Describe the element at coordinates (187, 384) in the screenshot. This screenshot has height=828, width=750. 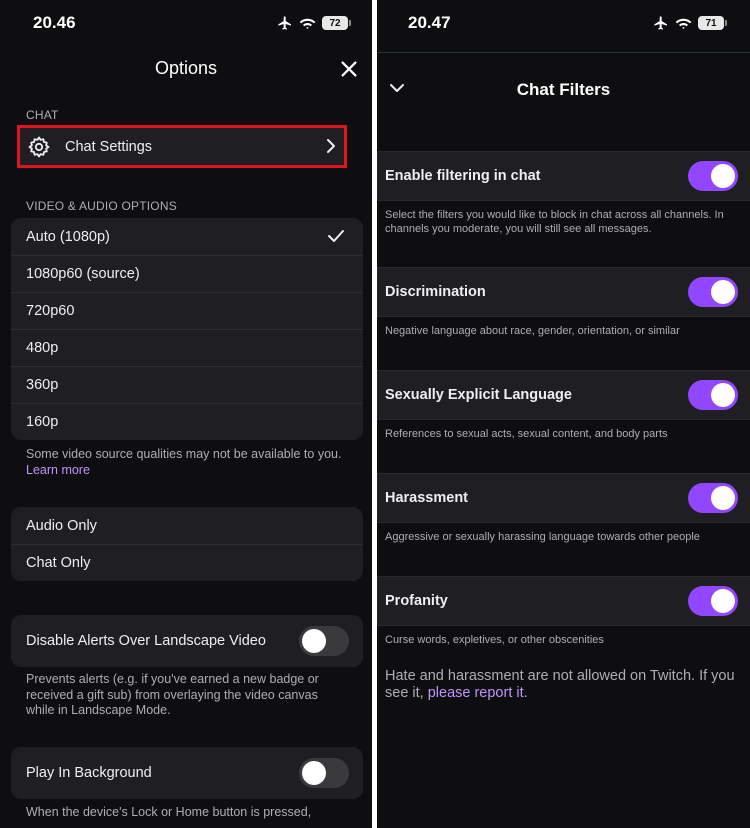
I see `quality-option: 360p` at that location.